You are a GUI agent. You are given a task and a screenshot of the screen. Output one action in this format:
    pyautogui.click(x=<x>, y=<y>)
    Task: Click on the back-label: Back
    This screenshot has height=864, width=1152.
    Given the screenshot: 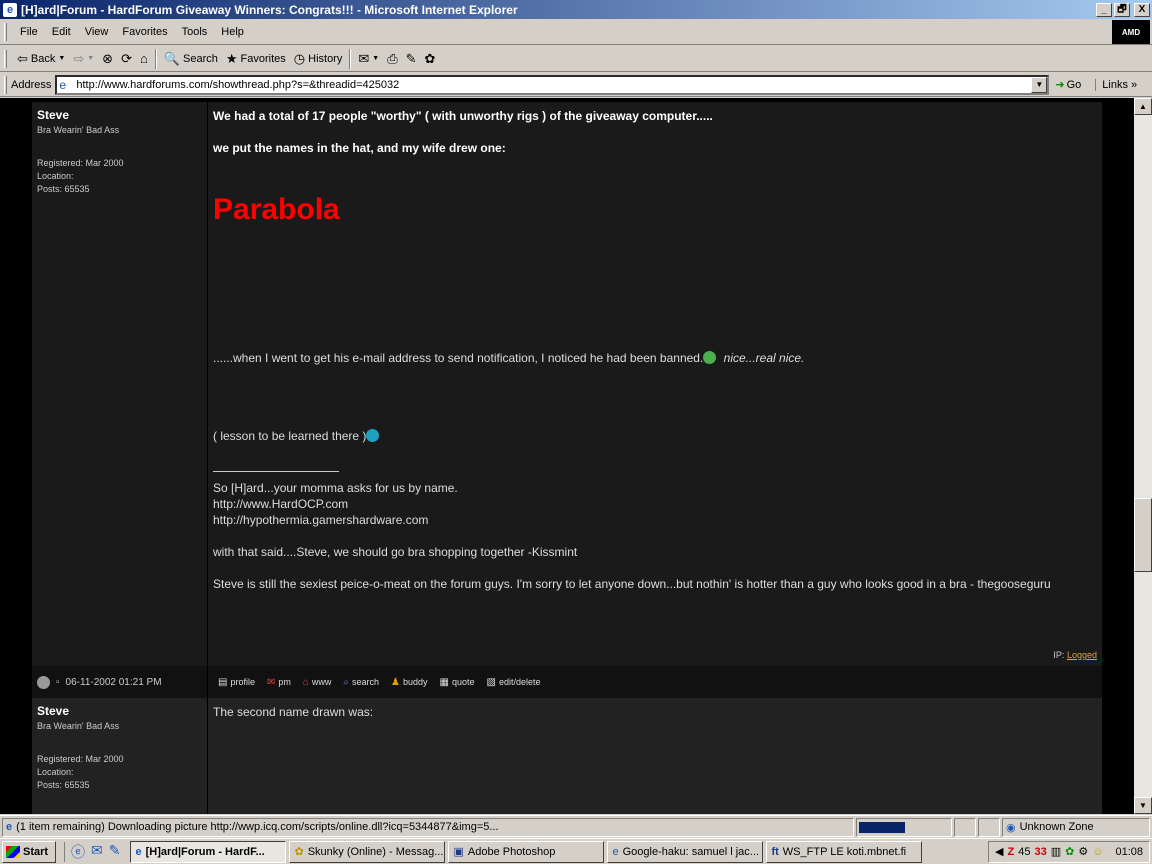 What is the action you would take?
    pyautogui.click(x=43, y=58)
    